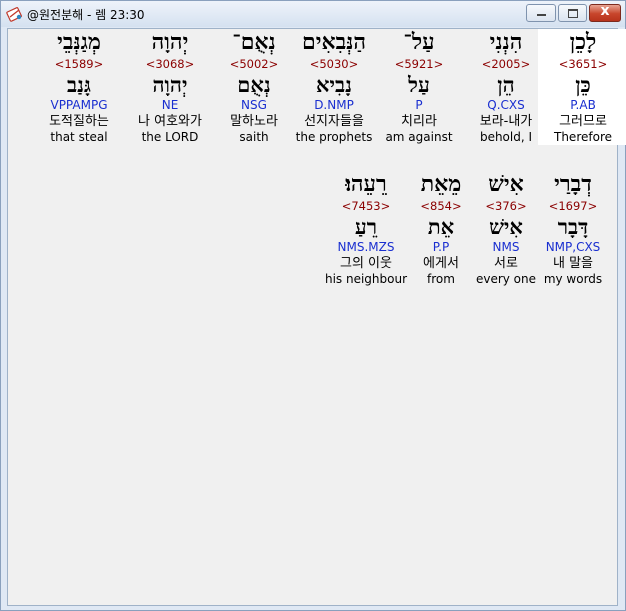 The height and width of the screenshot is (611, 626). I want to click on korean-gloss: 말하노라, so click(254, 121).